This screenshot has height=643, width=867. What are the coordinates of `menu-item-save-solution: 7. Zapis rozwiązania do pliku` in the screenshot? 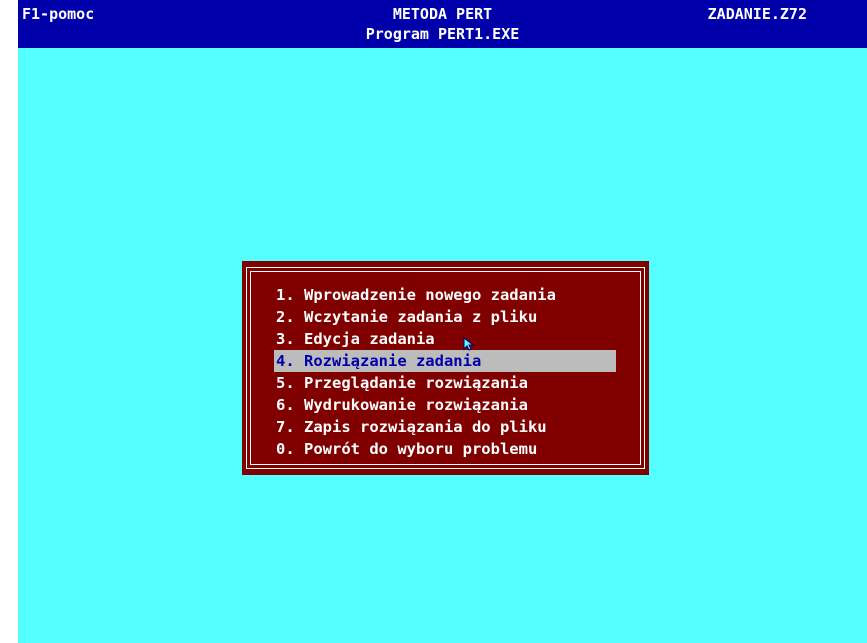 It's located at (445, 427).